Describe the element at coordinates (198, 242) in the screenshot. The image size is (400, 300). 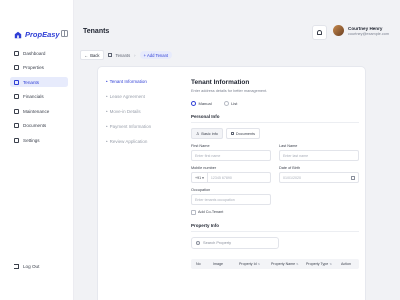
I see `search-icon` at that location.